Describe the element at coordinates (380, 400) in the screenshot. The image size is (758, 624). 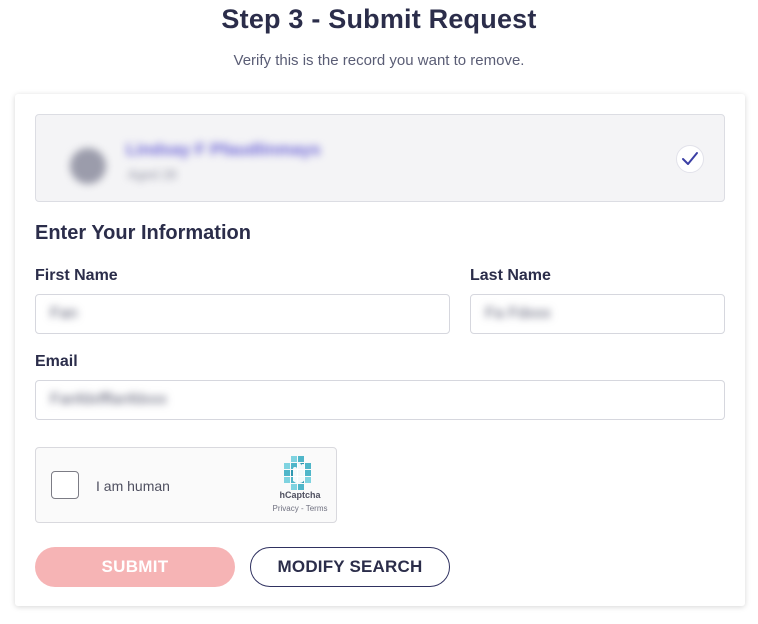
I see `email-input: Fanfdxfffanfdxxx` at that location.